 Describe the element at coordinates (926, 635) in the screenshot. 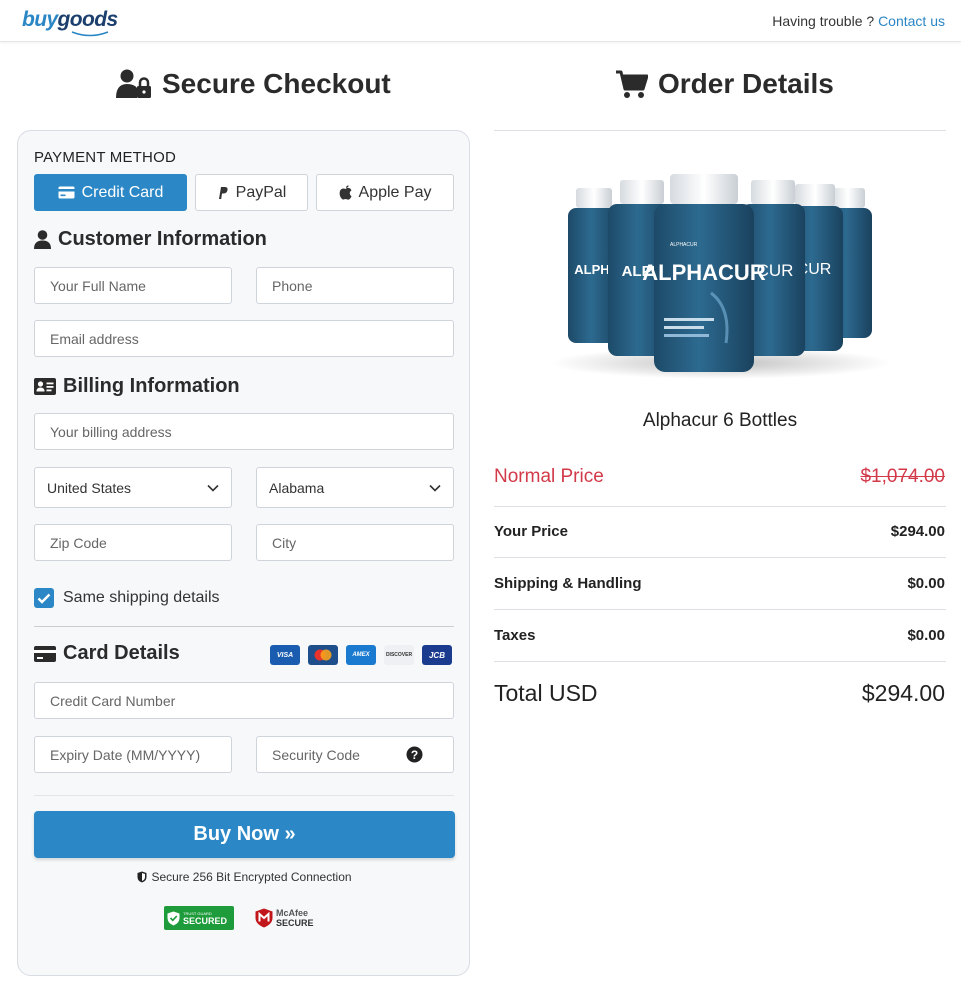

I see `taxes-value: $0.00` at that location.